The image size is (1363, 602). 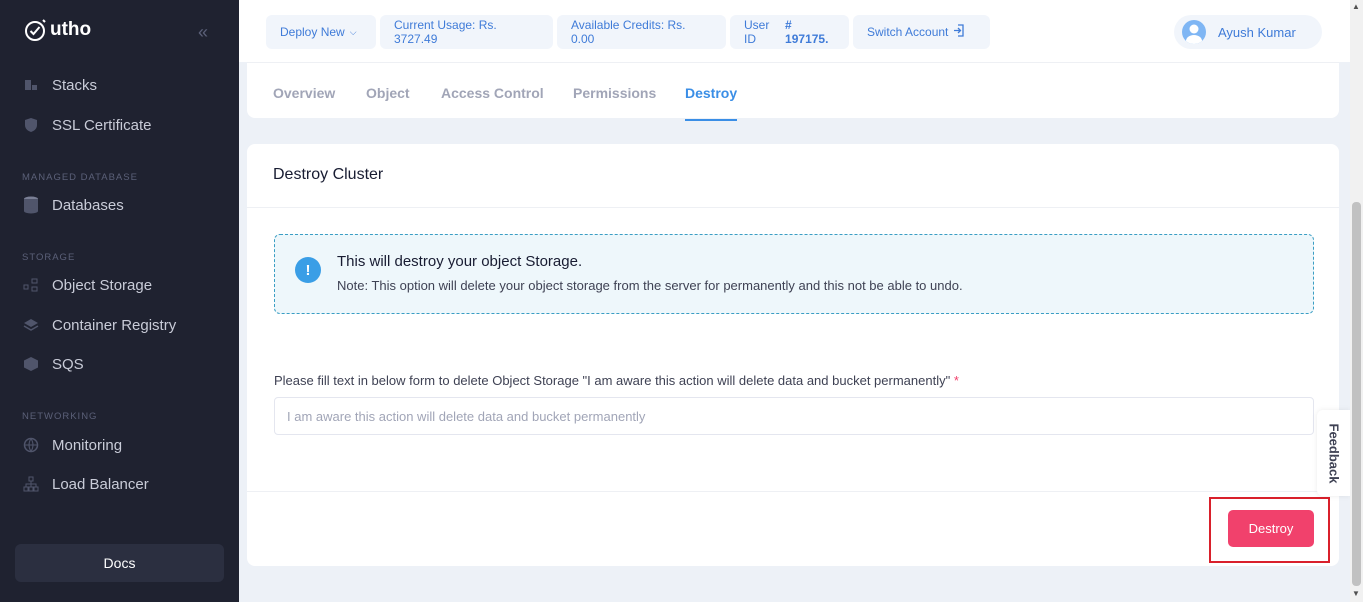 I want to click on chevron-down-icon: ⌵, so click(x=353, y=31).